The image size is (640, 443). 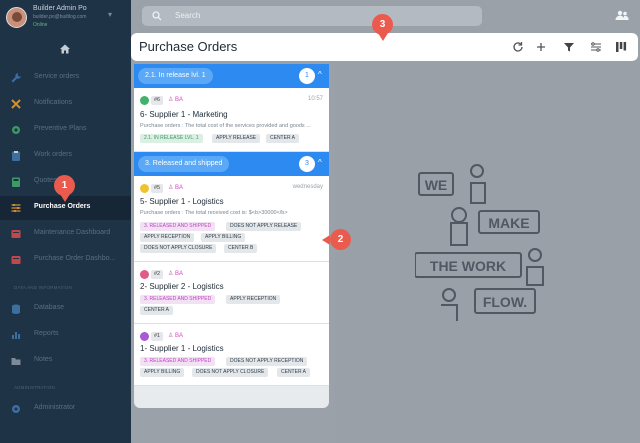 What do you see at coordinates (49, 307) in the screenshot?
I see `sidebar-item-label: Database` at bounding box center [49, 307].